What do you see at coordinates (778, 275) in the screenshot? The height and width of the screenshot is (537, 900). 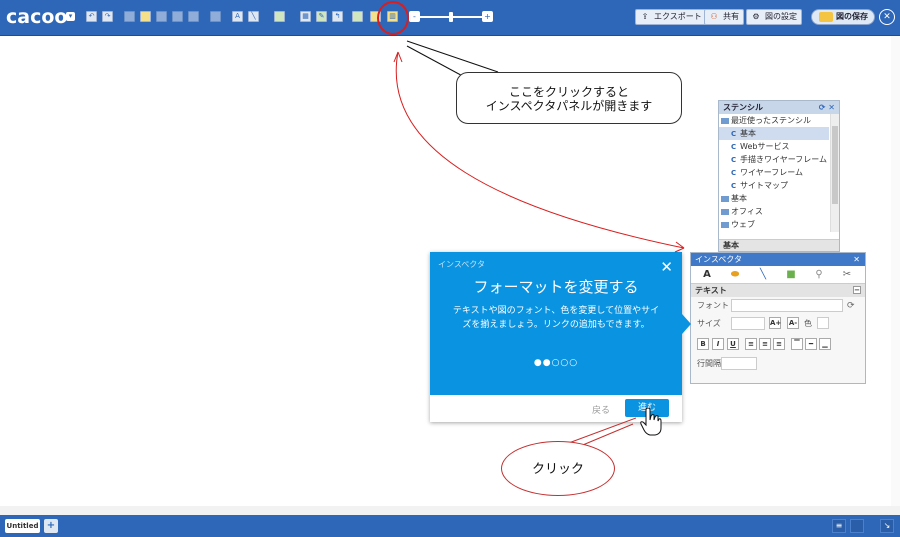 I see `inspector-tabs: A ⬬ ╲ ■ ⚲ ✂` at bounding box center [778, 275].